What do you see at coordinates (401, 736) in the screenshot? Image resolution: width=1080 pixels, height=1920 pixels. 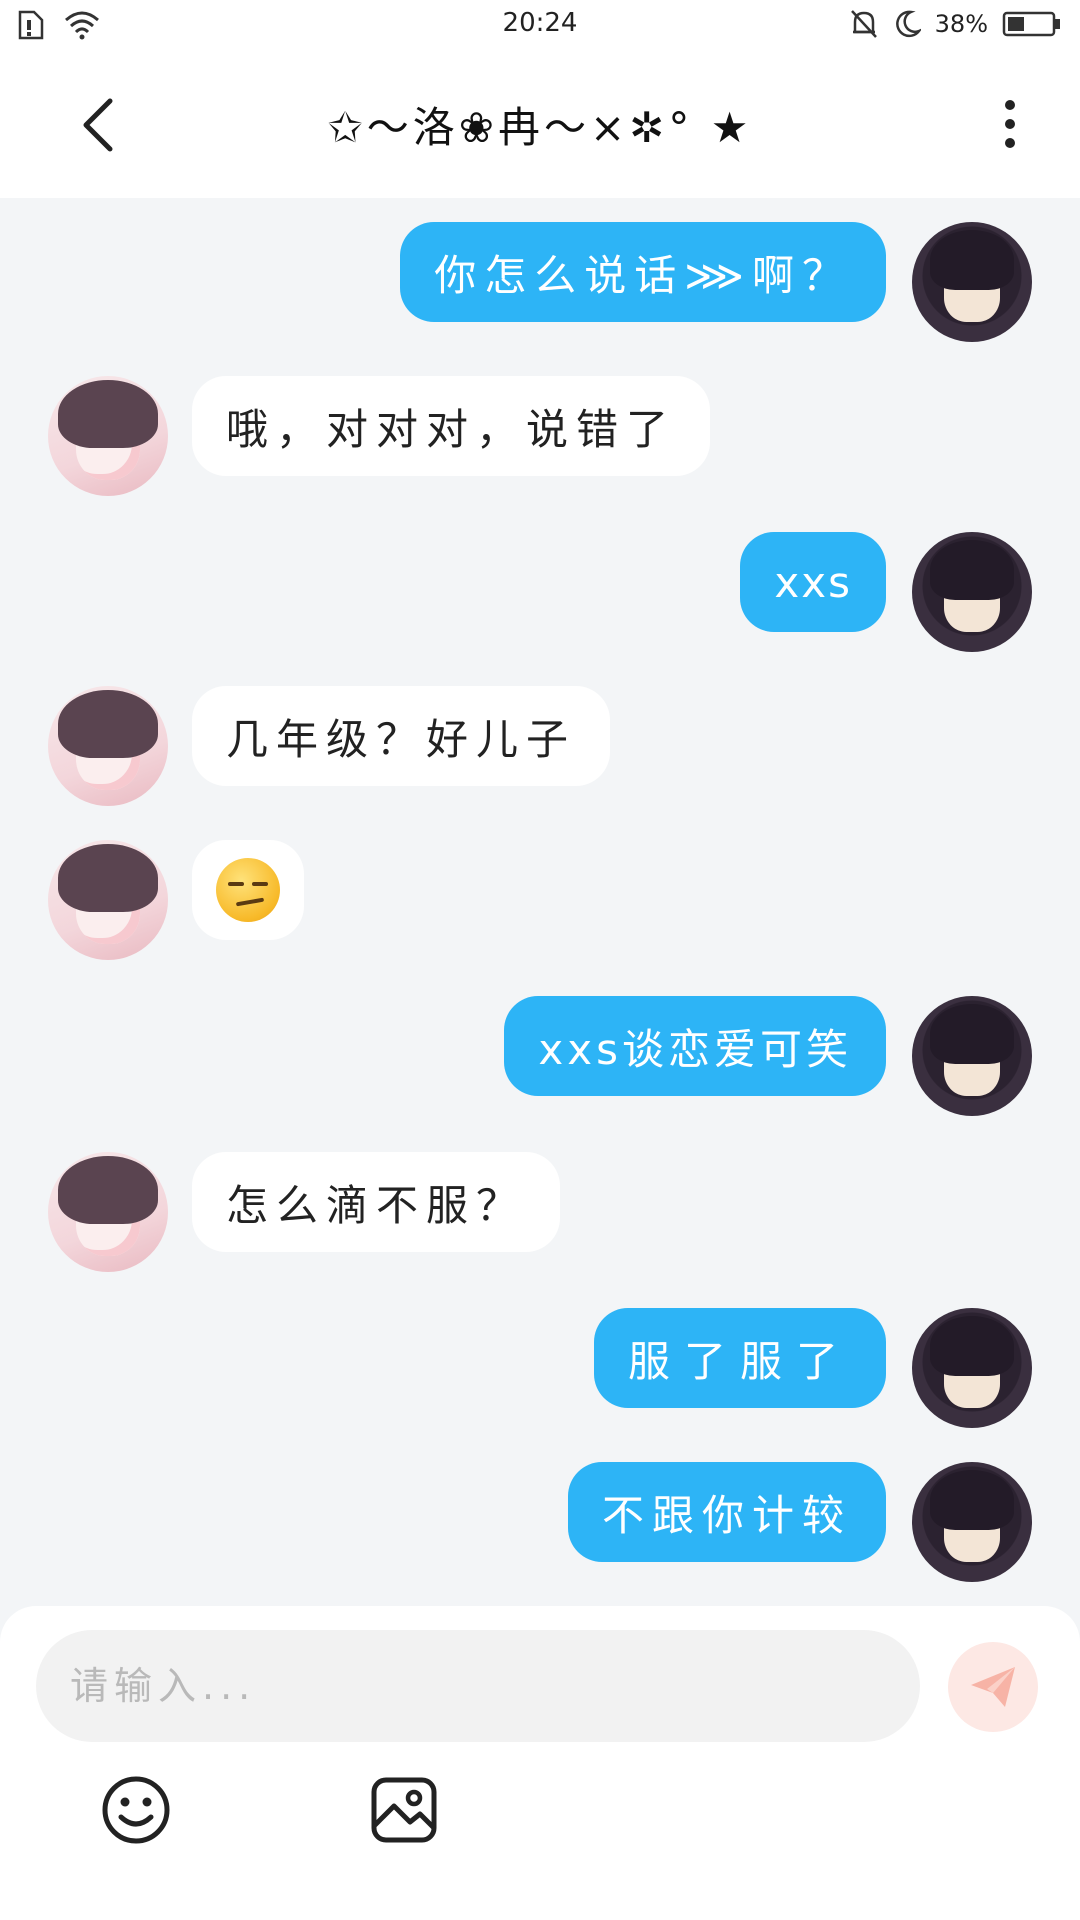 I see `incoming-message-bubble: 几年级？好儿子` at bounding box center [401, 736].